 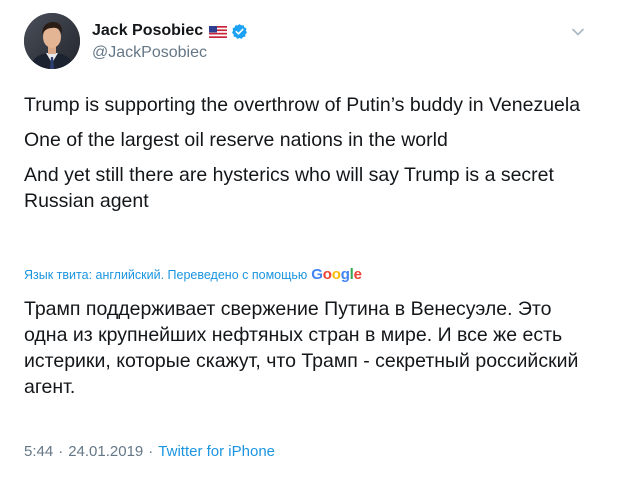 What do you see at coordinates (218, 31) in the screenshot?
I see `us-flag-icon` at bounding box center [218, 31].